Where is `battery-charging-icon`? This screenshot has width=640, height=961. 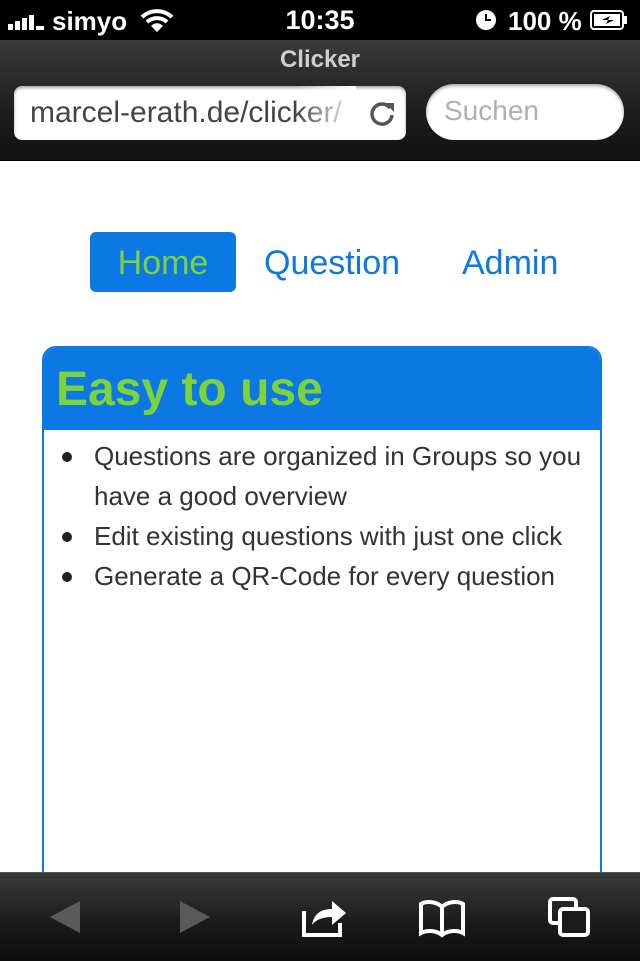
battery-charging-icon is located at coordinates (608, 20).